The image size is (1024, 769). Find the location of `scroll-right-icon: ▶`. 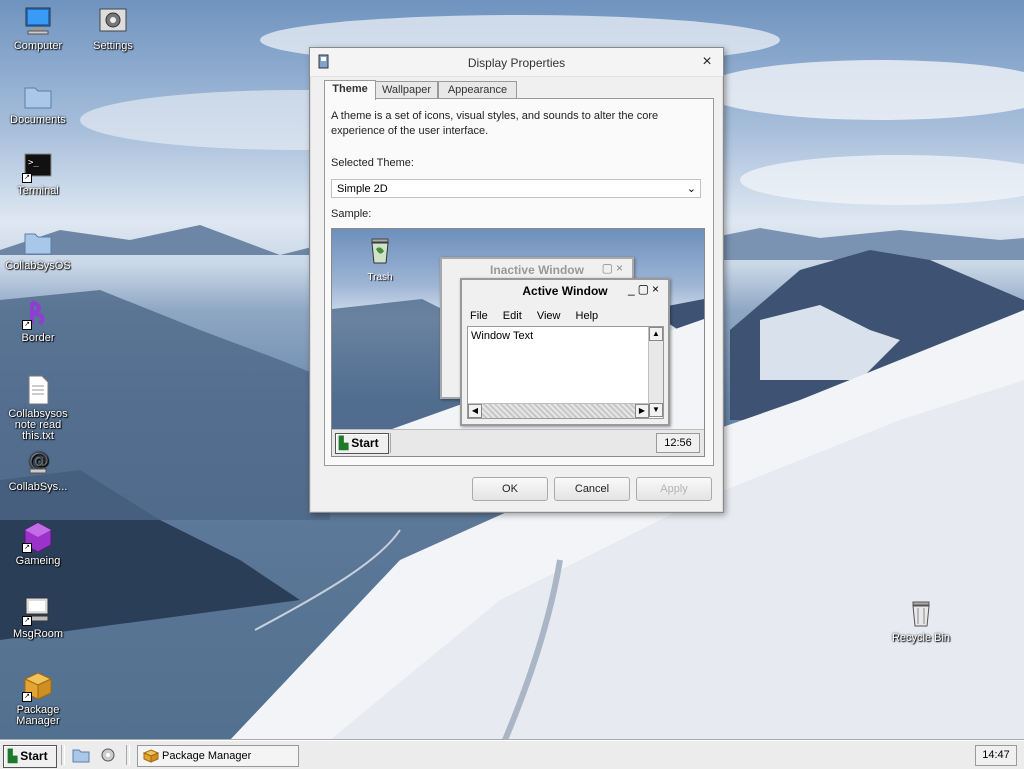

scroll-right-icon: ▶ is located at coordinates (642, 411).